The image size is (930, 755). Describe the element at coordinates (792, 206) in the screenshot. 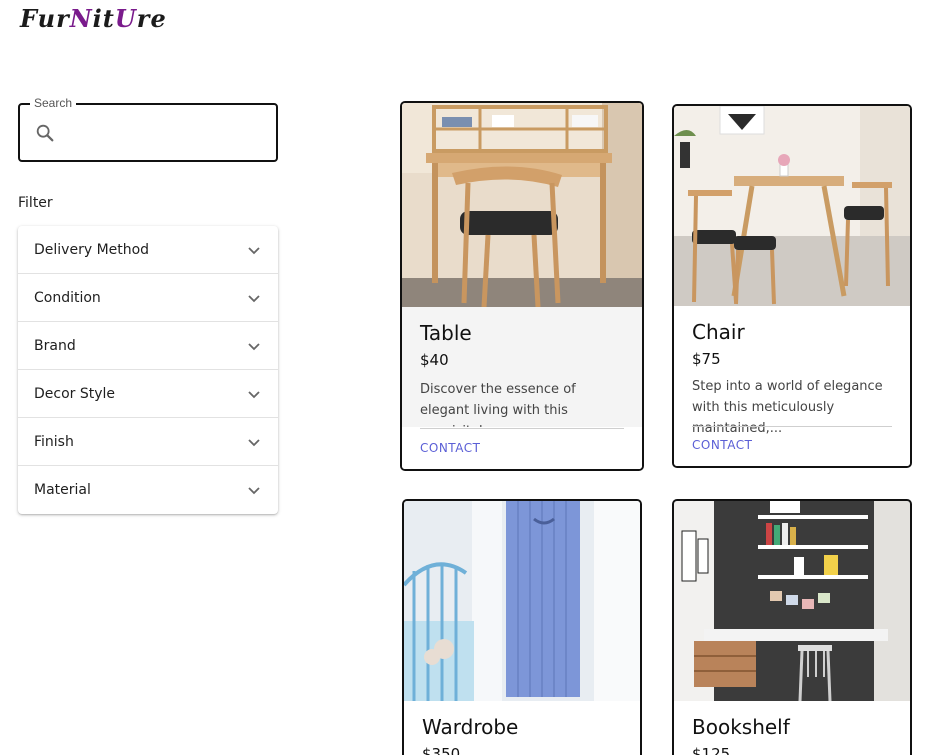

I see `product-image-chair` at that location.